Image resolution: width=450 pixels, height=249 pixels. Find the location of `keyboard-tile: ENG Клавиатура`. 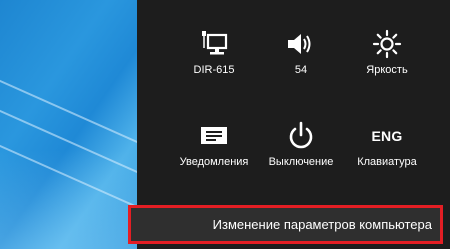

keyboard-tile: ENG Клавиатура is located at coordinates (387, 143).